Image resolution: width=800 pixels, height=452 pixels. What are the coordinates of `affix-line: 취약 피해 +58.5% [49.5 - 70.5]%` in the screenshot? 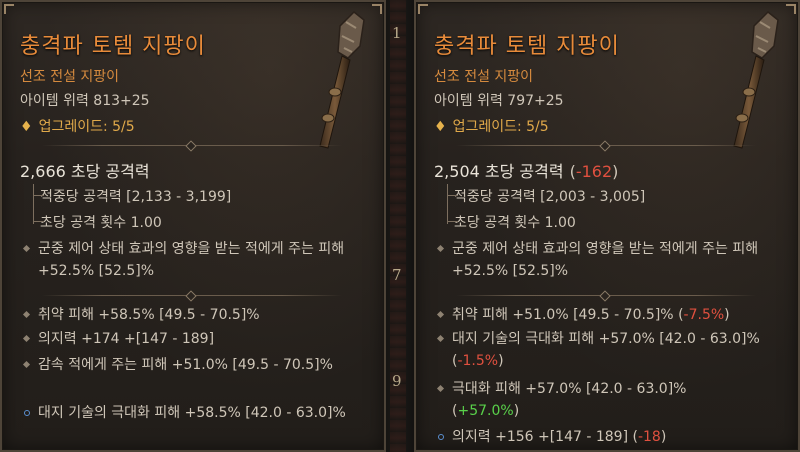 It's located at (197, 315).